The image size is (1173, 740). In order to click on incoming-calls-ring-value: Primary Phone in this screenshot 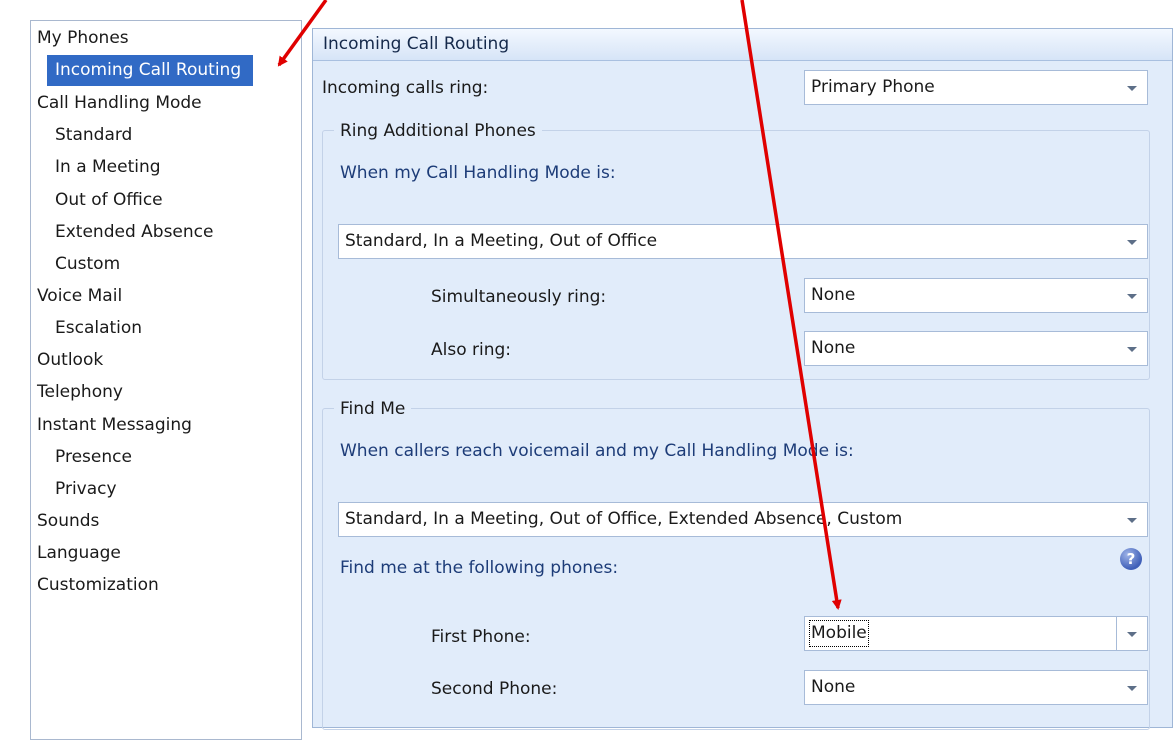, I will do `click(873, 87)`.